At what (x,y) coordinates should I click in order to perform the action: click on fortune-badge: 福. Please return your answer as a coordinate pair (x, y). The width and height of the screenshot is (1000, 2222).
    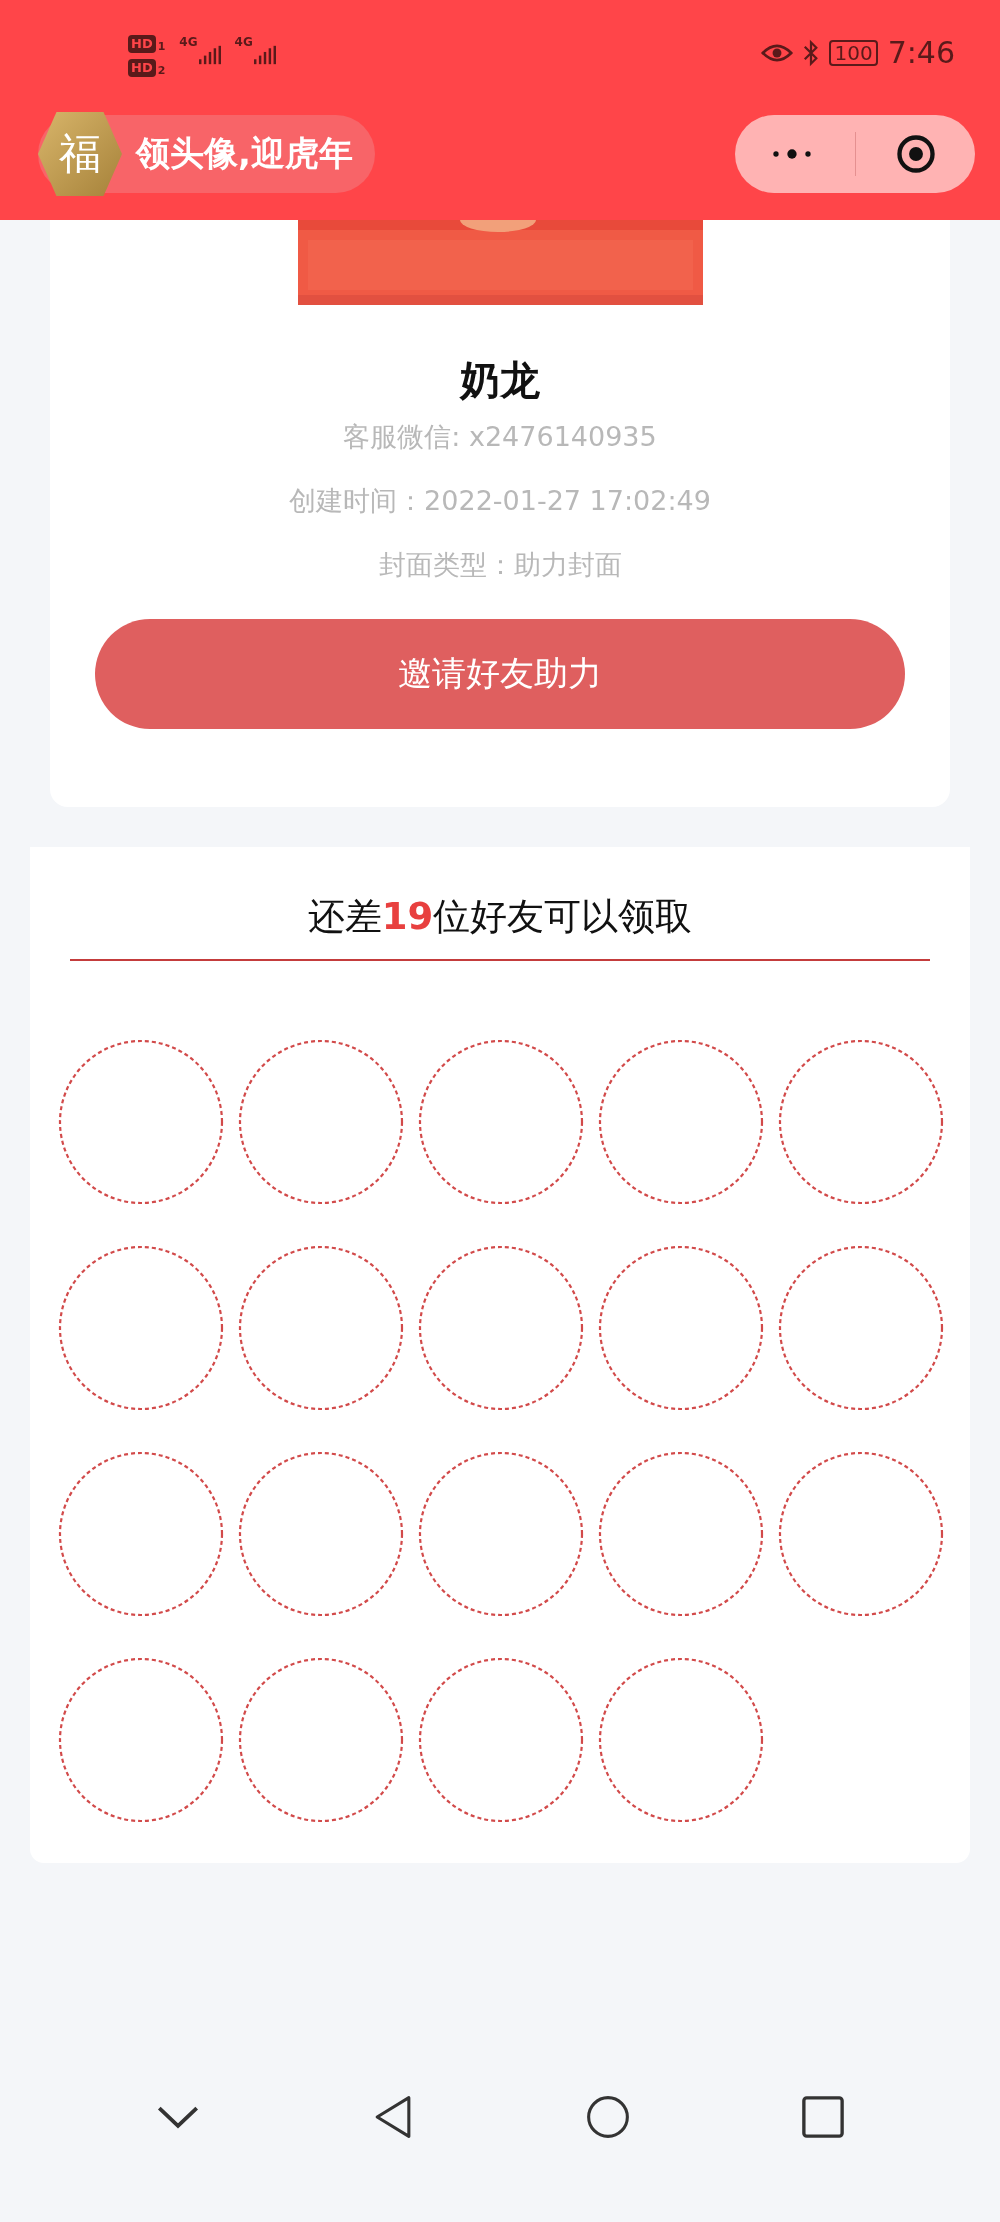
    Looking at the image, I should click on (80, 154).